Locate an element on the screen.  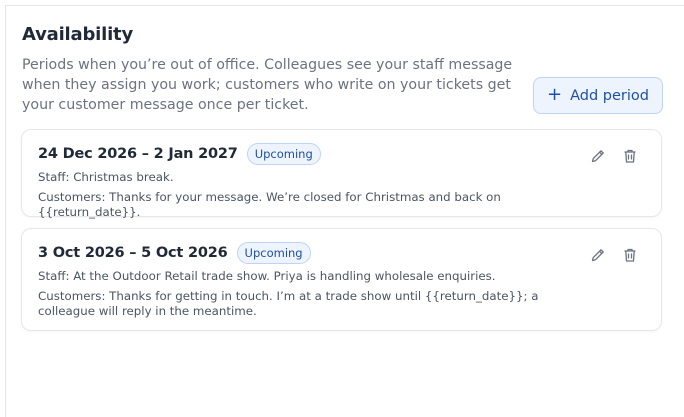
plus-icon: + is located at coordinates (555, 94).